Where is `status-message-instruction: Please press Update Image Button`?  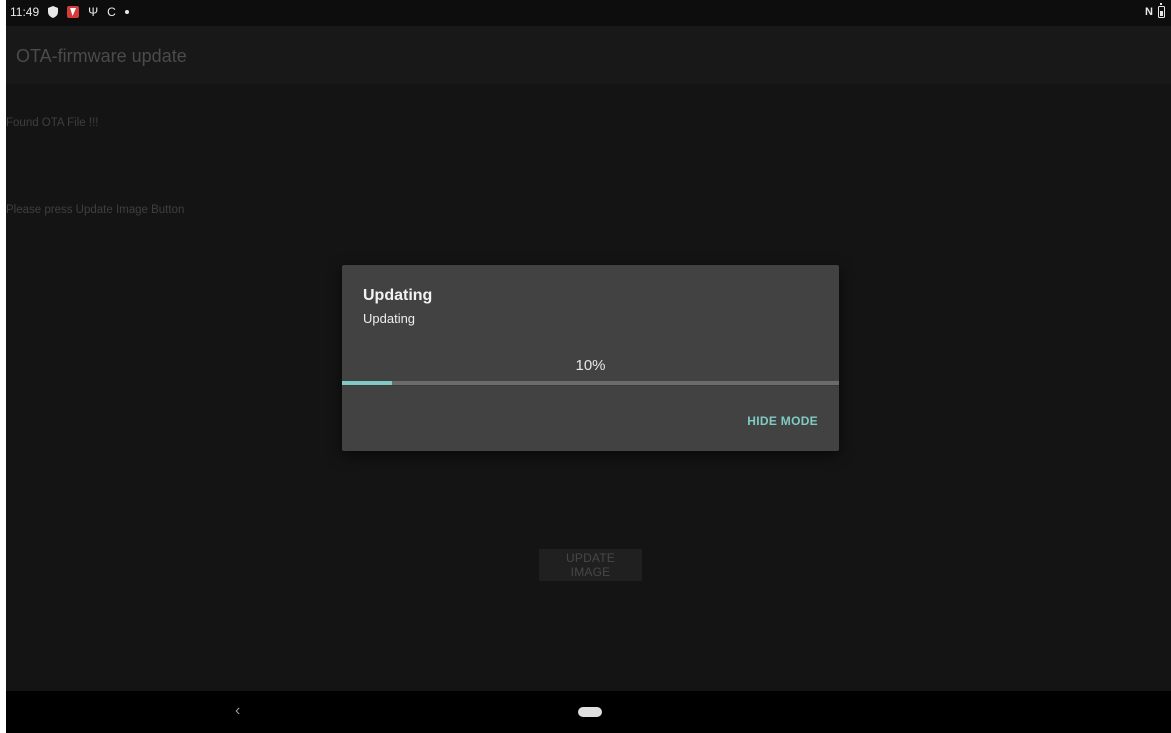 status-message-instruction: Please press Update Image Button is located at coordinates (95, 210).